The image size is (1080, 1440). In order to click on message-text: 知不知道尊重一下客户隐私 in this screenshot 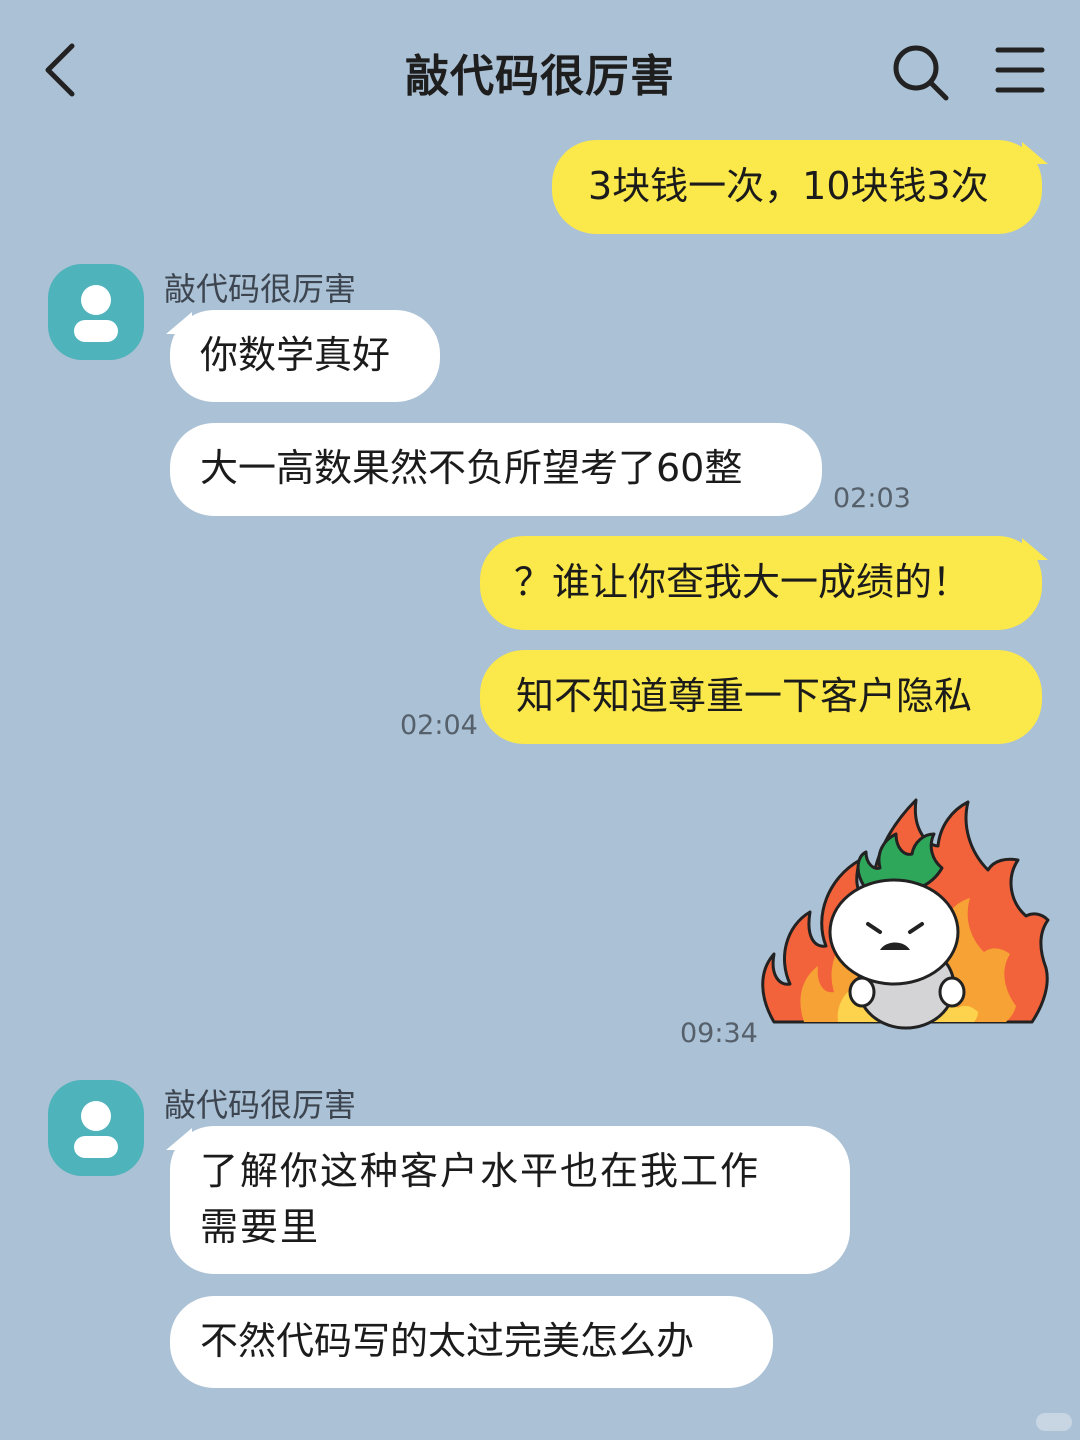, I will do `click(744, 696)`.